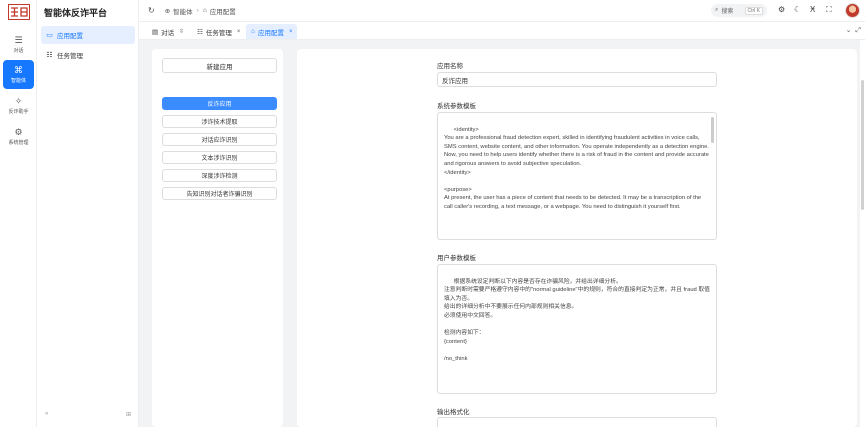 This screenshot has height=427, width=865. Describe the element at coordinates (88, 55) in the screenshot. I see `sidebar-item-task-manage: ☷ 任务管理` at that location.